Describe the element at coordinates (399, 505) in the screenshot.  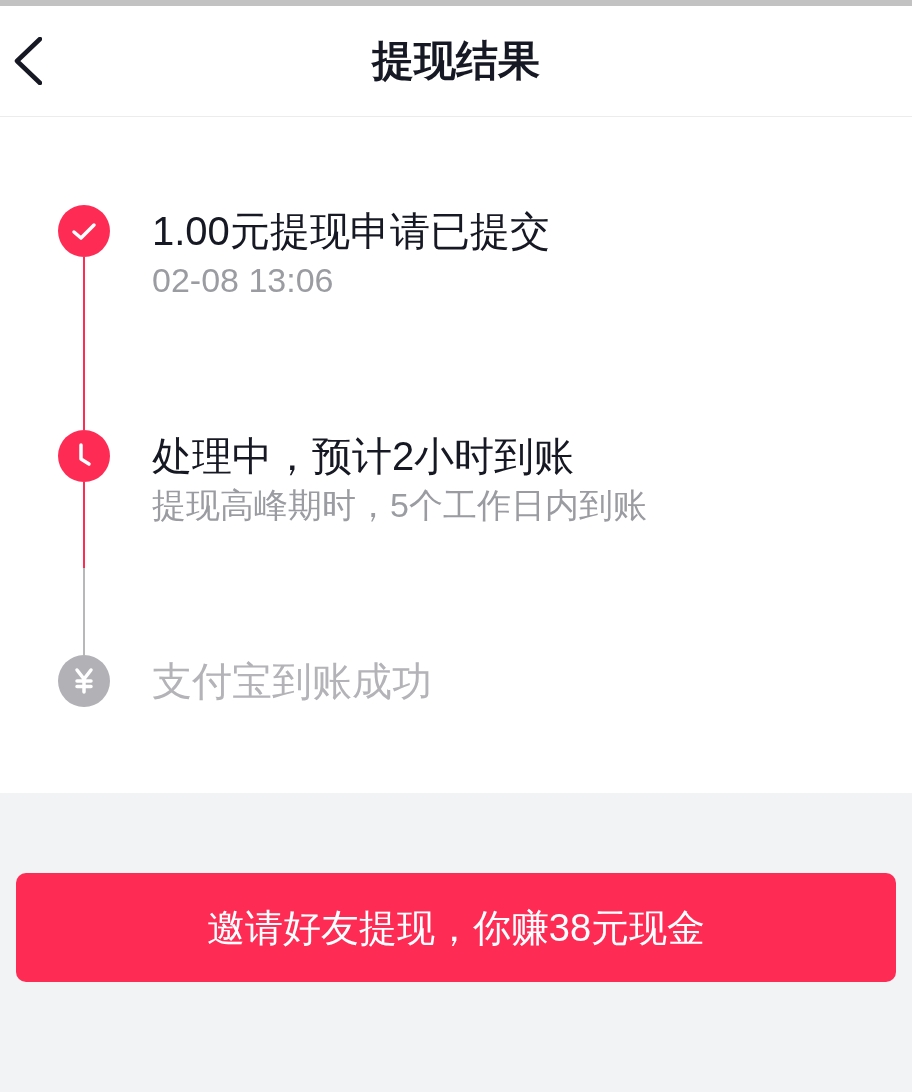
I see `step-subtitle: 提现高峰期时，5个工作日内到账` at that location.